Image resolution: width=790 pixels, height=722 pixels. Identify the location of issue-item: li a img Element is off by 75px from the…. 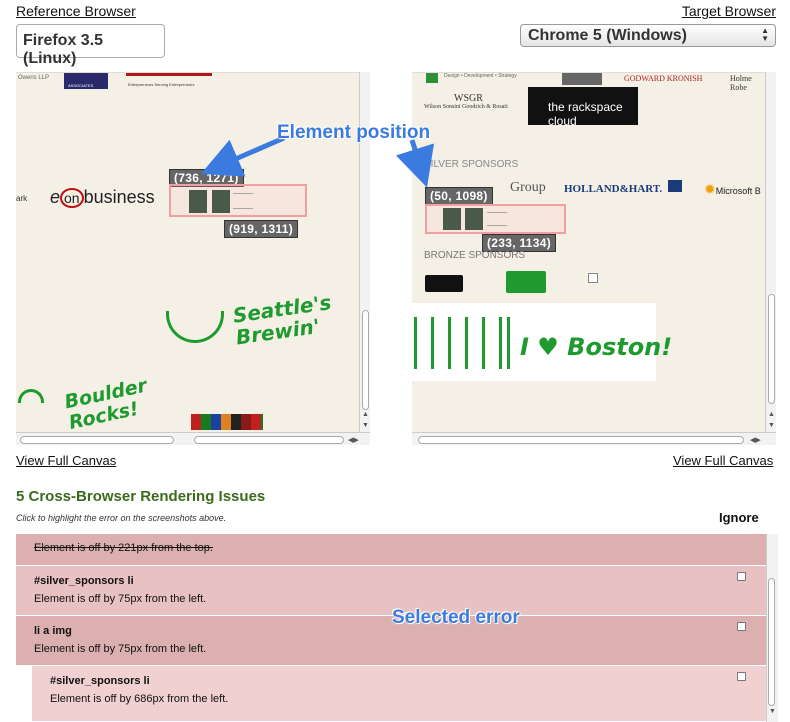
(391, 641).